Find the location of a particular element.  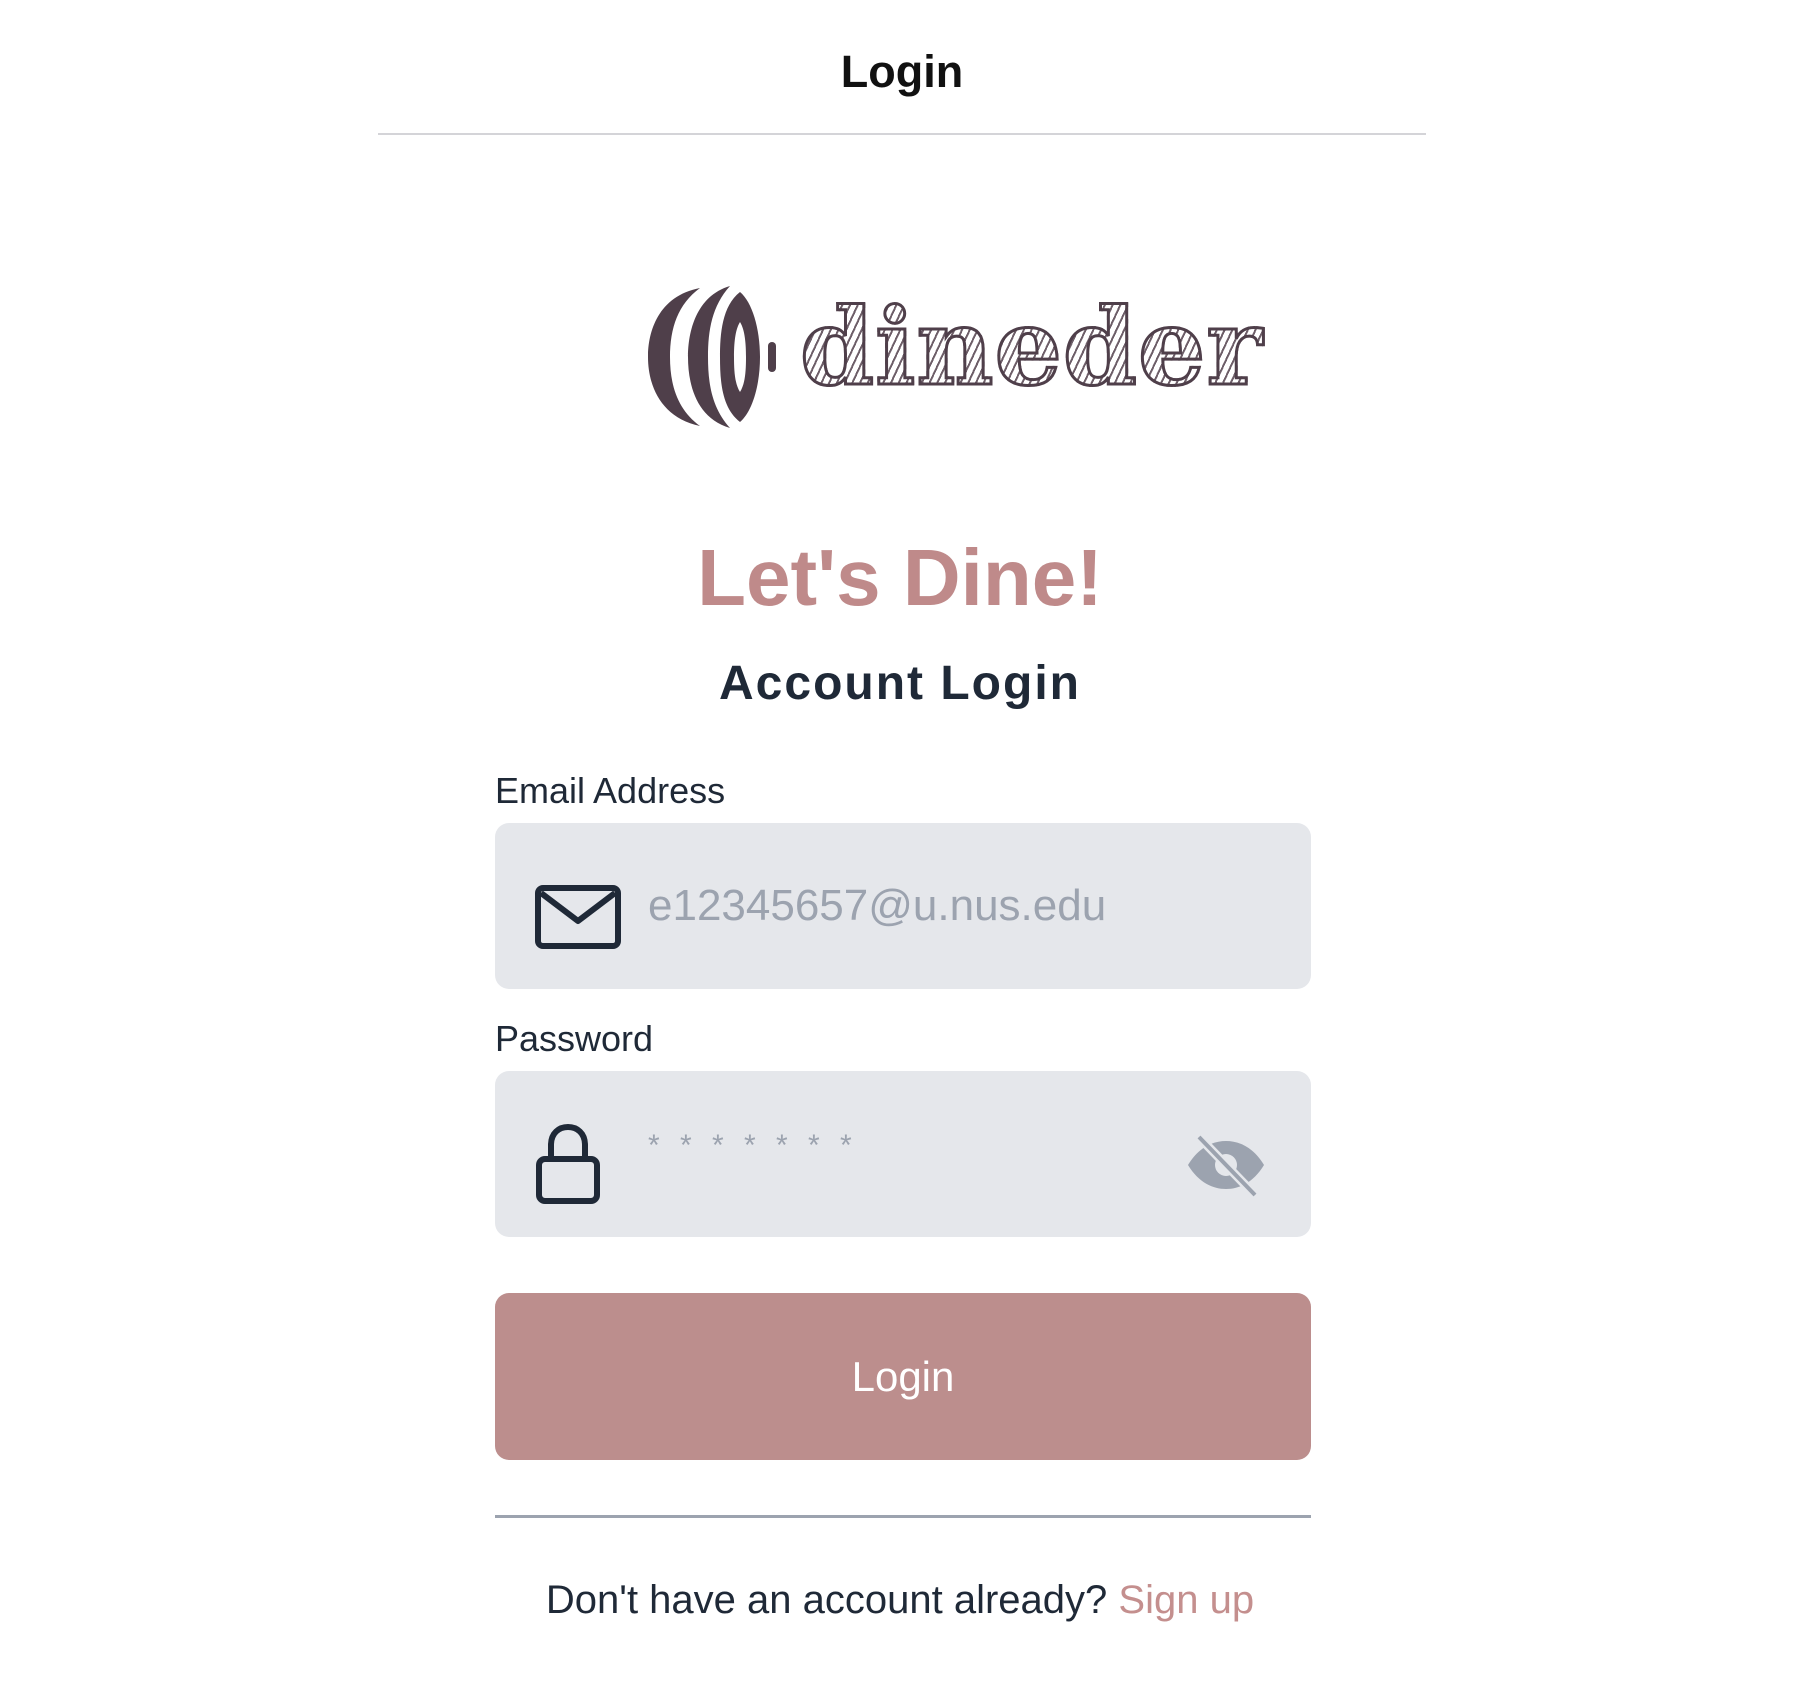

mail-icon is located at coordinates (578, 917).